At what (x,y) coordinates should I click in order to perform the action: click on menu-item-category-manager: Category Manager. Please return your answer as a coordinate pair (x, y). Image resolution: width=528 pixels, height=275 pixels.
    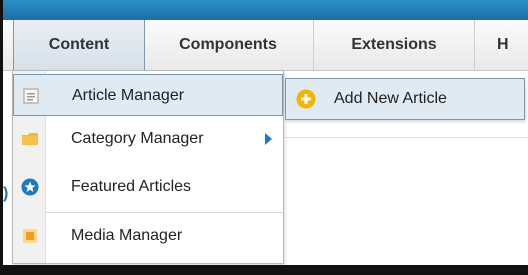
    Looking at the image, I should click on (148, 139).